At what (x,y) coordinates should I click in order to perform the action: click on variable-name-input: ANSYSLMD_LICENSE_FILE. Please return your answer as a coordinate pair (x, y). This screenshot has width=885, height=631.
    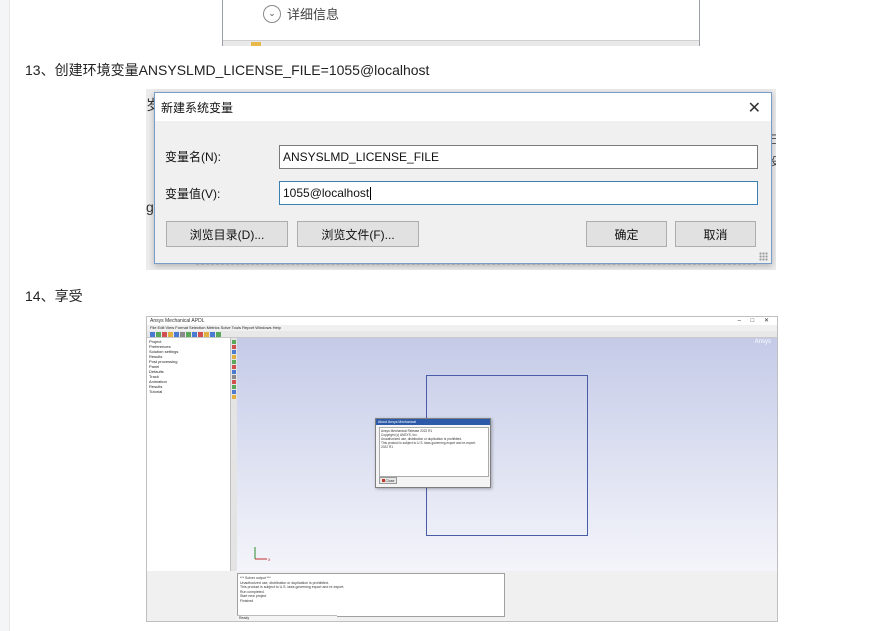
    Looking at the image, I should click on (518, 157).